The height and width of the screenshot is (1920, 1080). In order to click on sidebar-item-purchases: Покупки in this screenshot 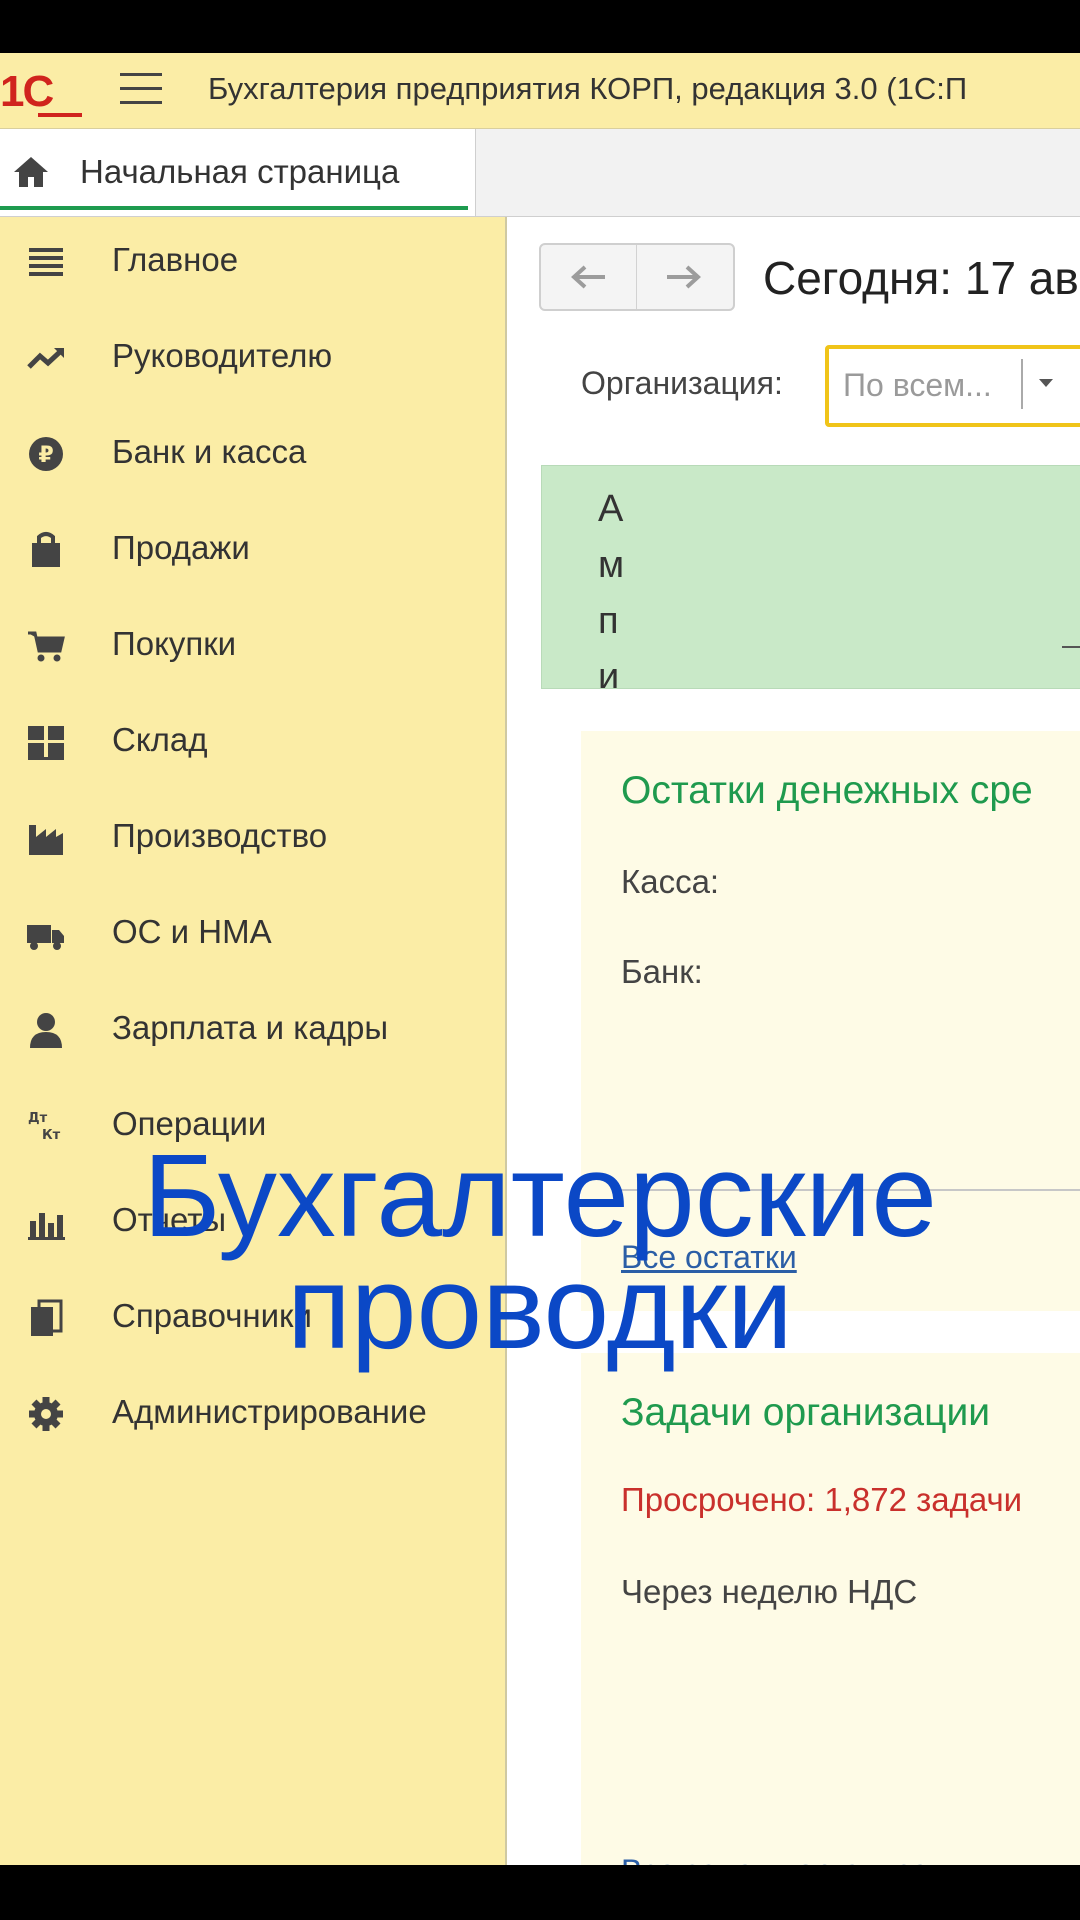, I will do `click(252, 645)`.